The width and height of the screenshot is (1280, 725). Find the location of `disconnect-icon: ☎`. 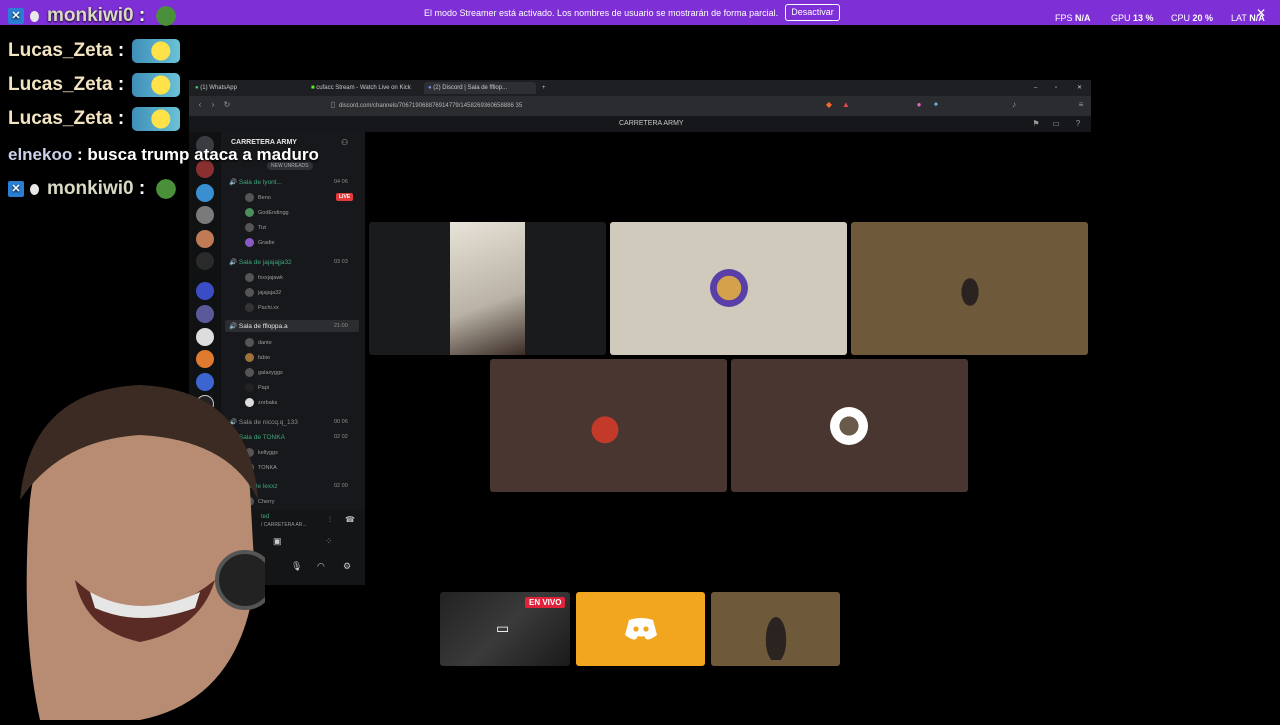

disconnect-icon: ☎ is located at coordinates (350, 519).